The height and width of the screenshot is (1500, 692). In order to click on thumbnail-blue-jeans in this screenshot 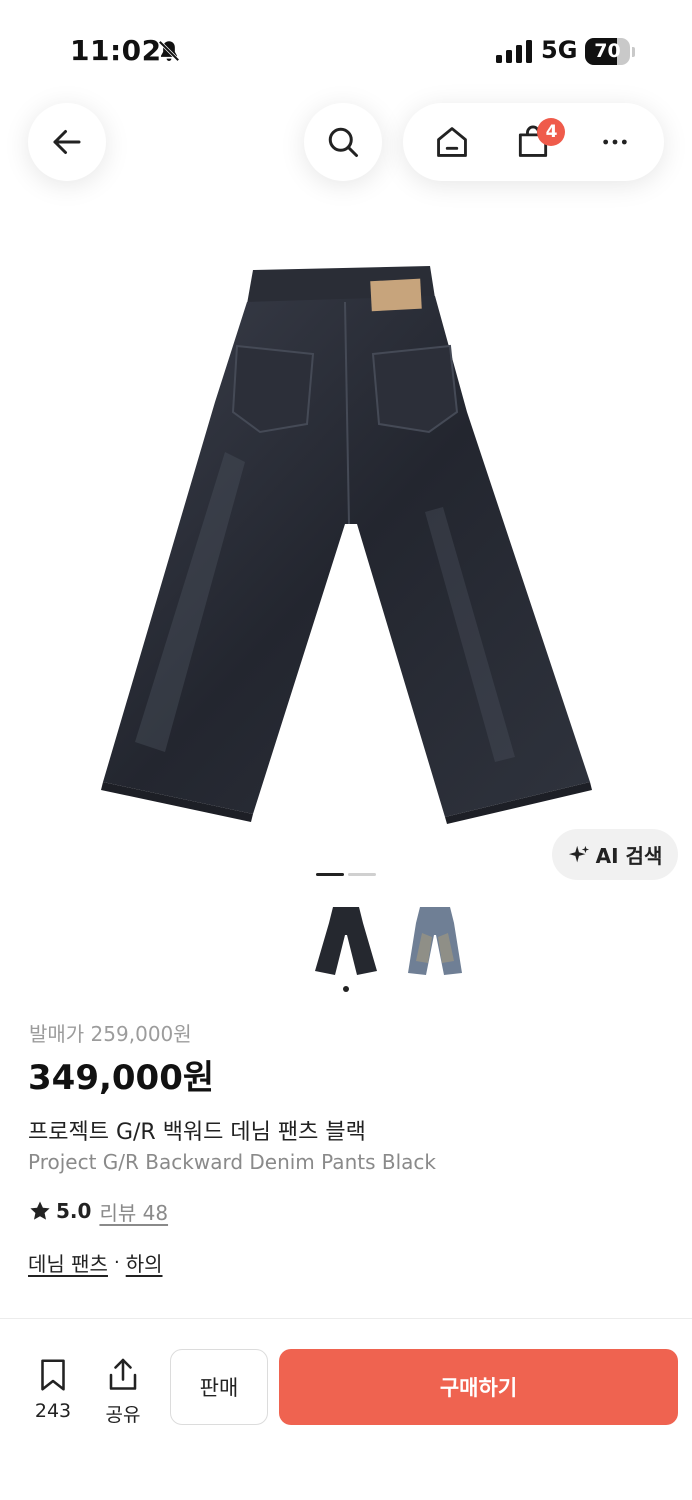, I will do `click(435, 940)`.